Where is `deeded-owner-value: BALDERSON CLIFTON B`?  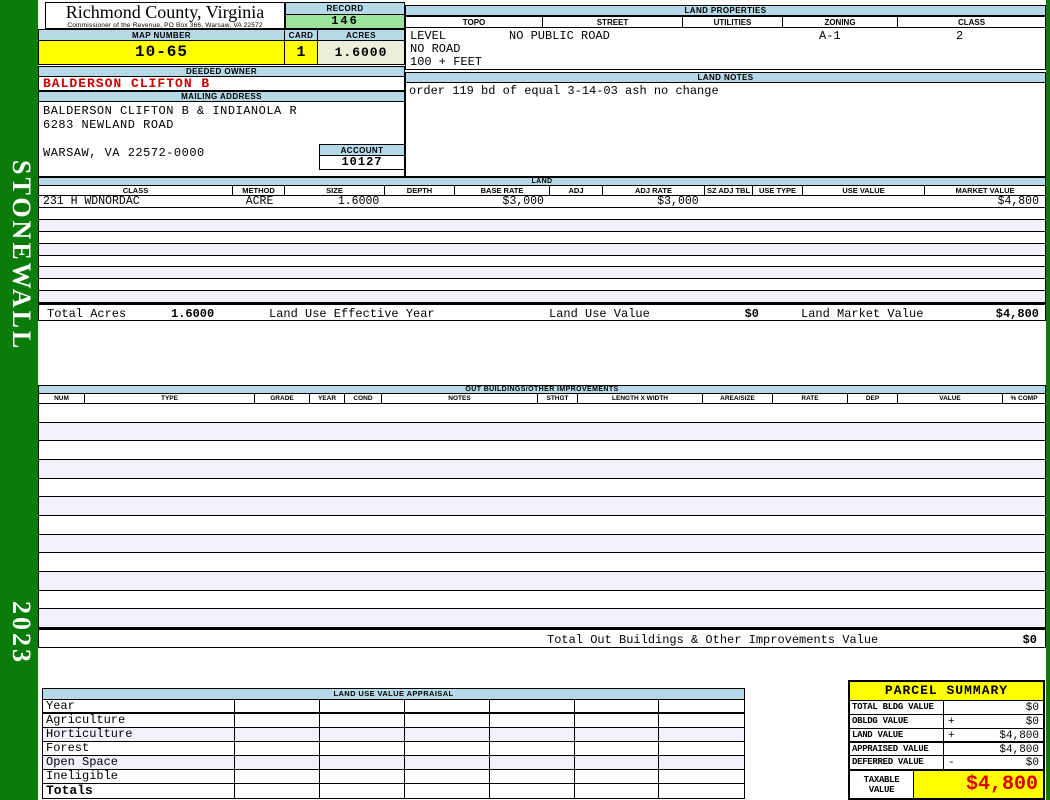
deeded-owner-value: BALDERSON CLIFTON B is located at coordinates (221, 84).